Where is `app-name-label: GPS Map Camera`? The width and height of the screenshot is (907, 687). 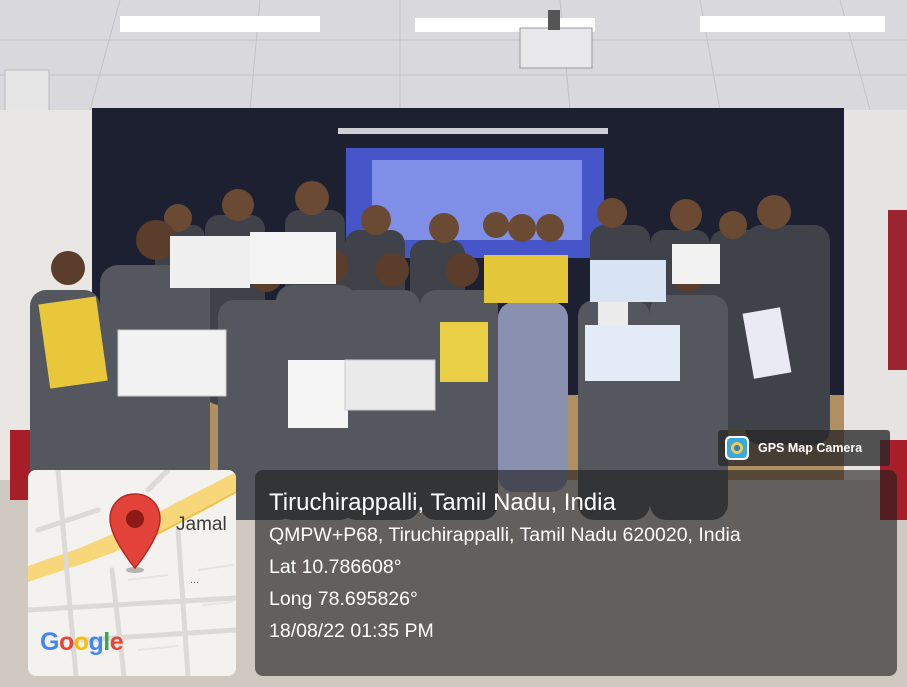
app-name-label: GPS Map Camera is located at coordinates (810, 448).